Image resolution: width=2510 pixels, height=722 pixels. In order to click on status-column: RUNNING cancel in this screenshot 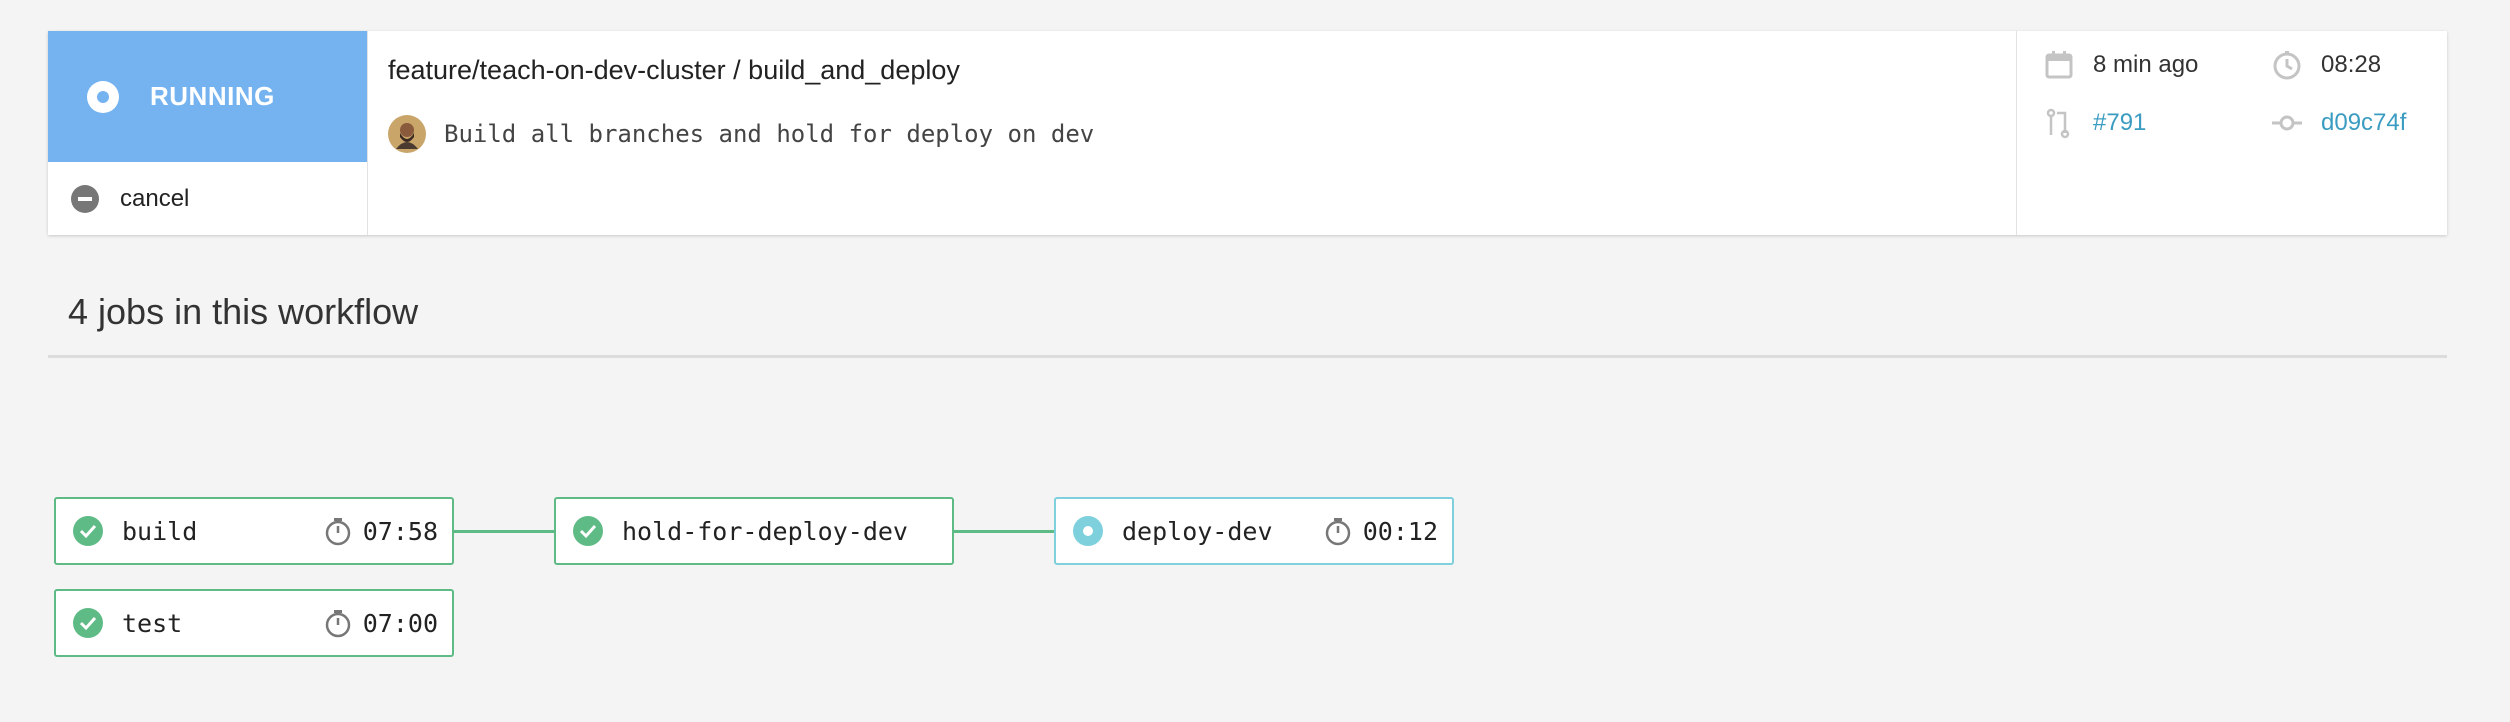, I will do `click(208, 133)`.